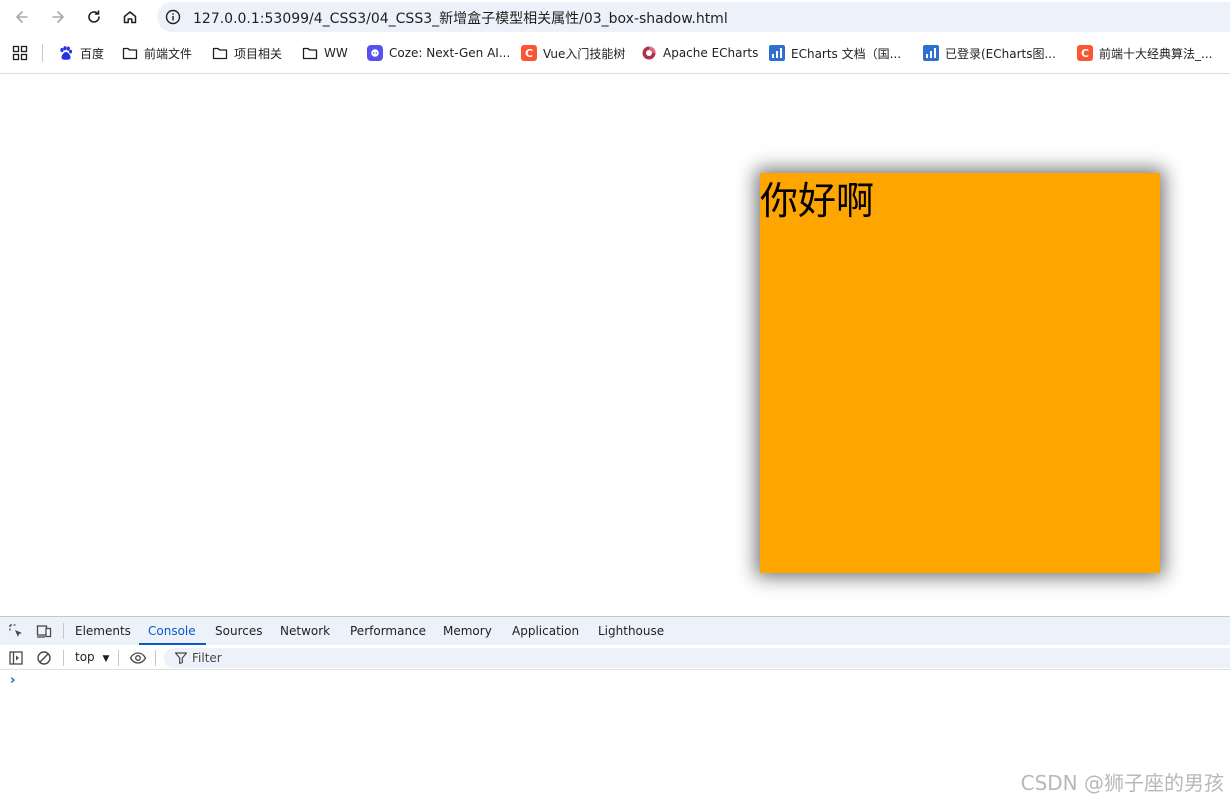  Describe the element at coordinates (44, 631) in the screenshot. I see `device-toolbar-icon` at that location.